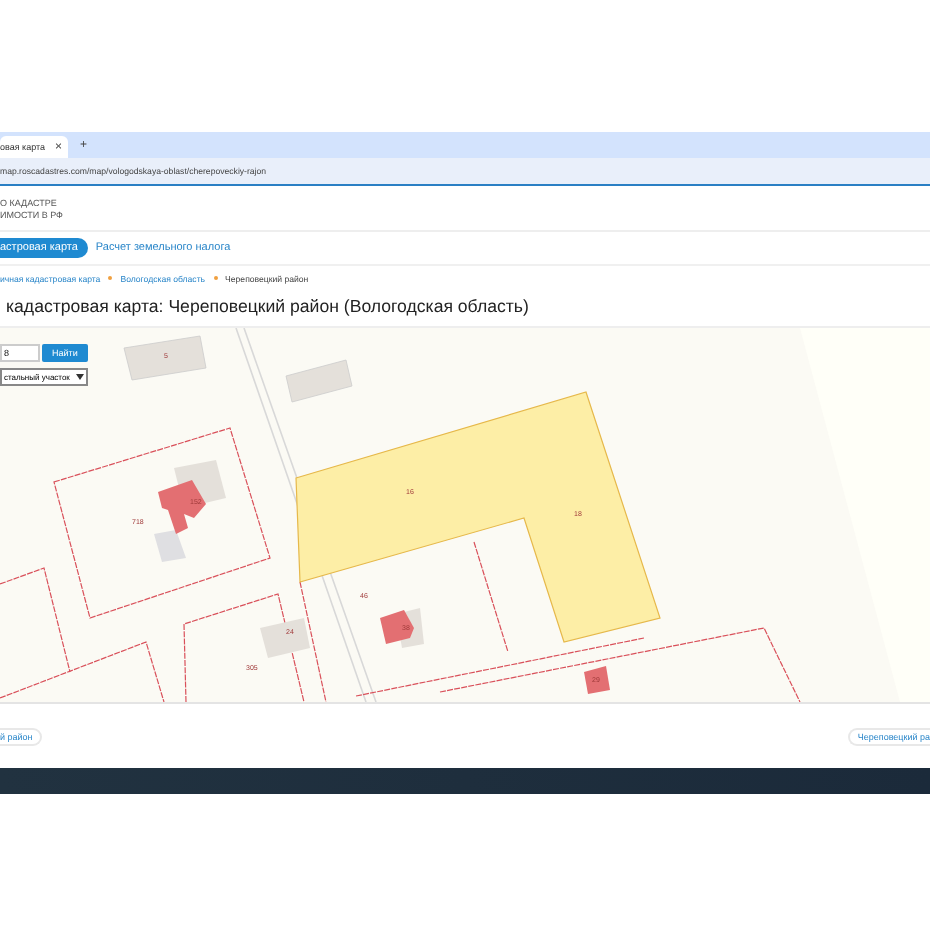  What do you see at coordinates (478, 517) in the screenshot?
I see `selected-parcel` at bounding box center [478, 517].